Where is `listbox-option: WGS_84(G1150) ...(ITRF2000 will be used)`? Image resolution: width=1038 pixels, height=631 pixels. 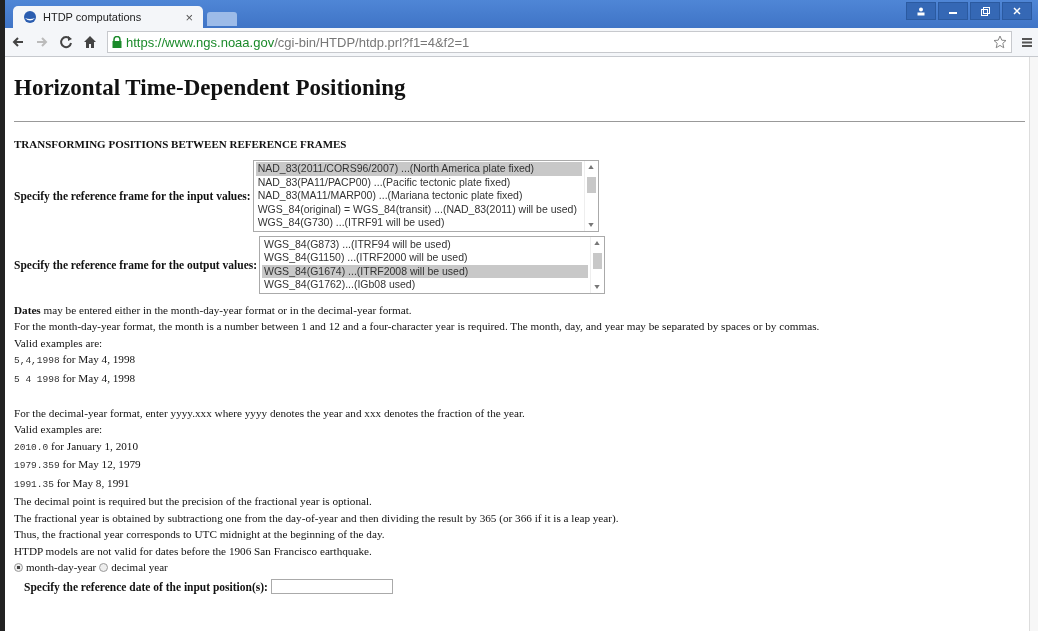 listbox-option: WGS_84(G1150) ...(ITRF2000 will be used) is located at coordinates (425, 258).